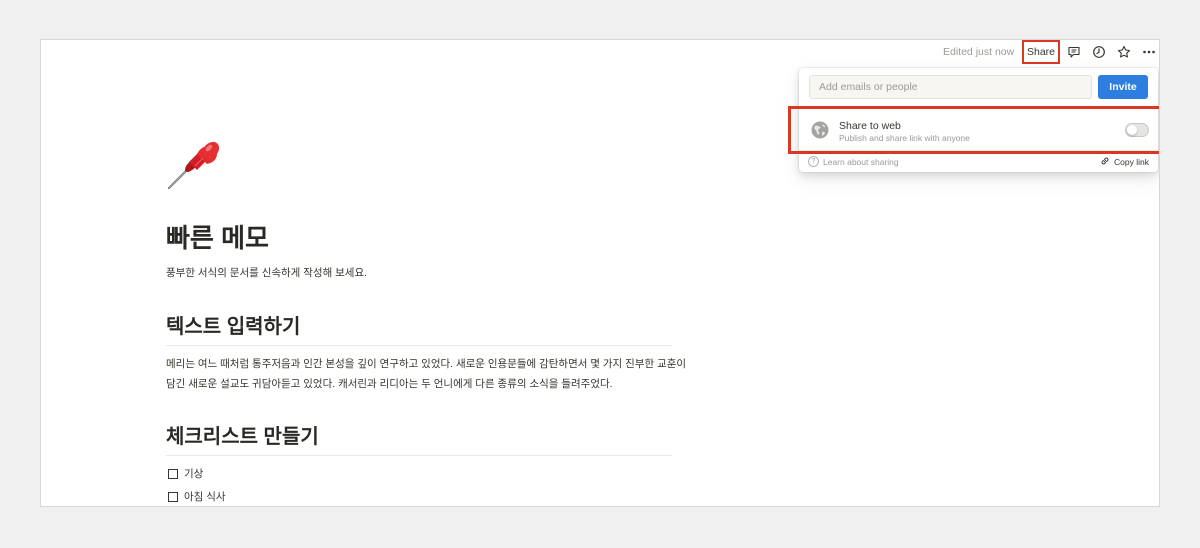  What do you see at coordinates (1105, 162) in the screenshot?
I see `link-icon` at bounding box center [1105, 162].